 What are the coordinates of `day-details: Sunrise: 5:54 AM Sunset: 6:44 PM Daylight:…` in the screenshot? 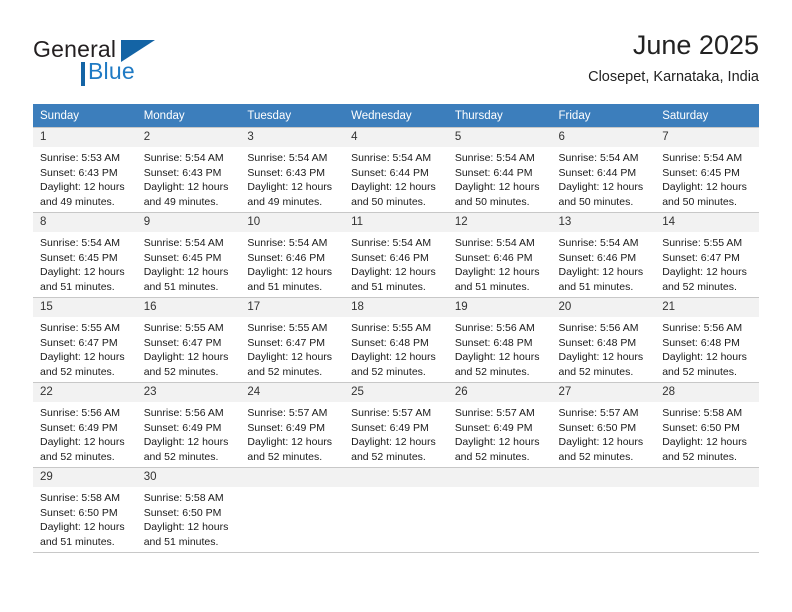 It's located at (396, 178).